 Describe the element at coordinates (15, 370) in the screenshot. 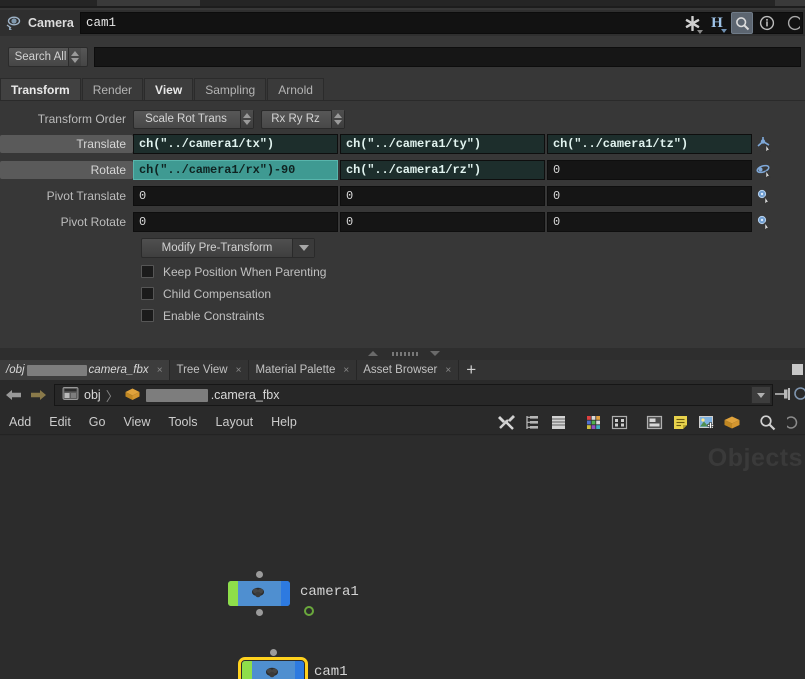

I see `network-tab-prefix: /obj` at that location.